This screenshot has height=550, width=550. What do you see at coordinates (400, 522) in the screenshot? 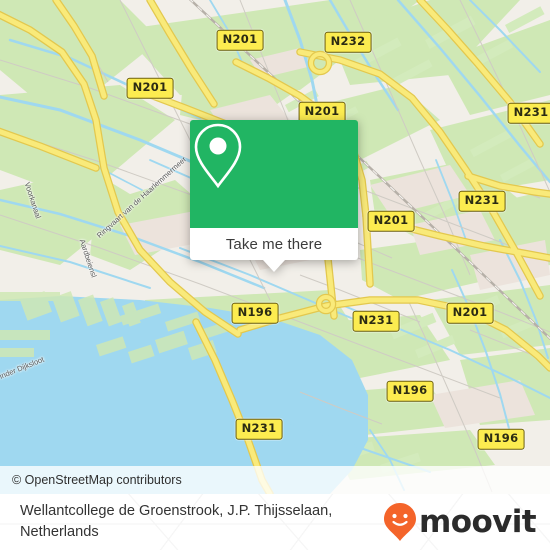
I see `moovit-smiley-pin-icon` at bounding box center [400, 522].